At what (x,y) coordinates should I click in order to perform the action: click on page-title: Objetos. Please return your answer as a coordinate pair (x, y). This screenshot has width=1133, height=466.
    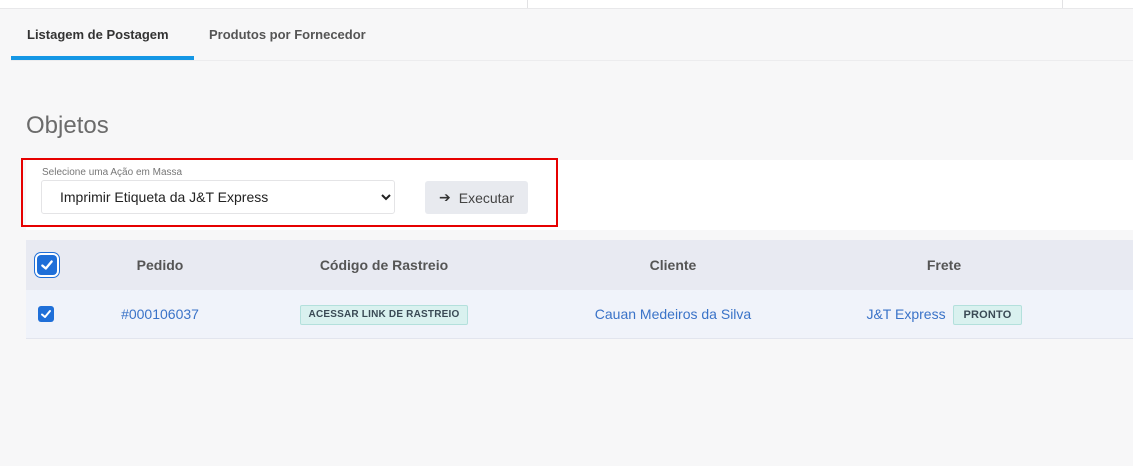
    Looking at the image, I should click on (67, 125).